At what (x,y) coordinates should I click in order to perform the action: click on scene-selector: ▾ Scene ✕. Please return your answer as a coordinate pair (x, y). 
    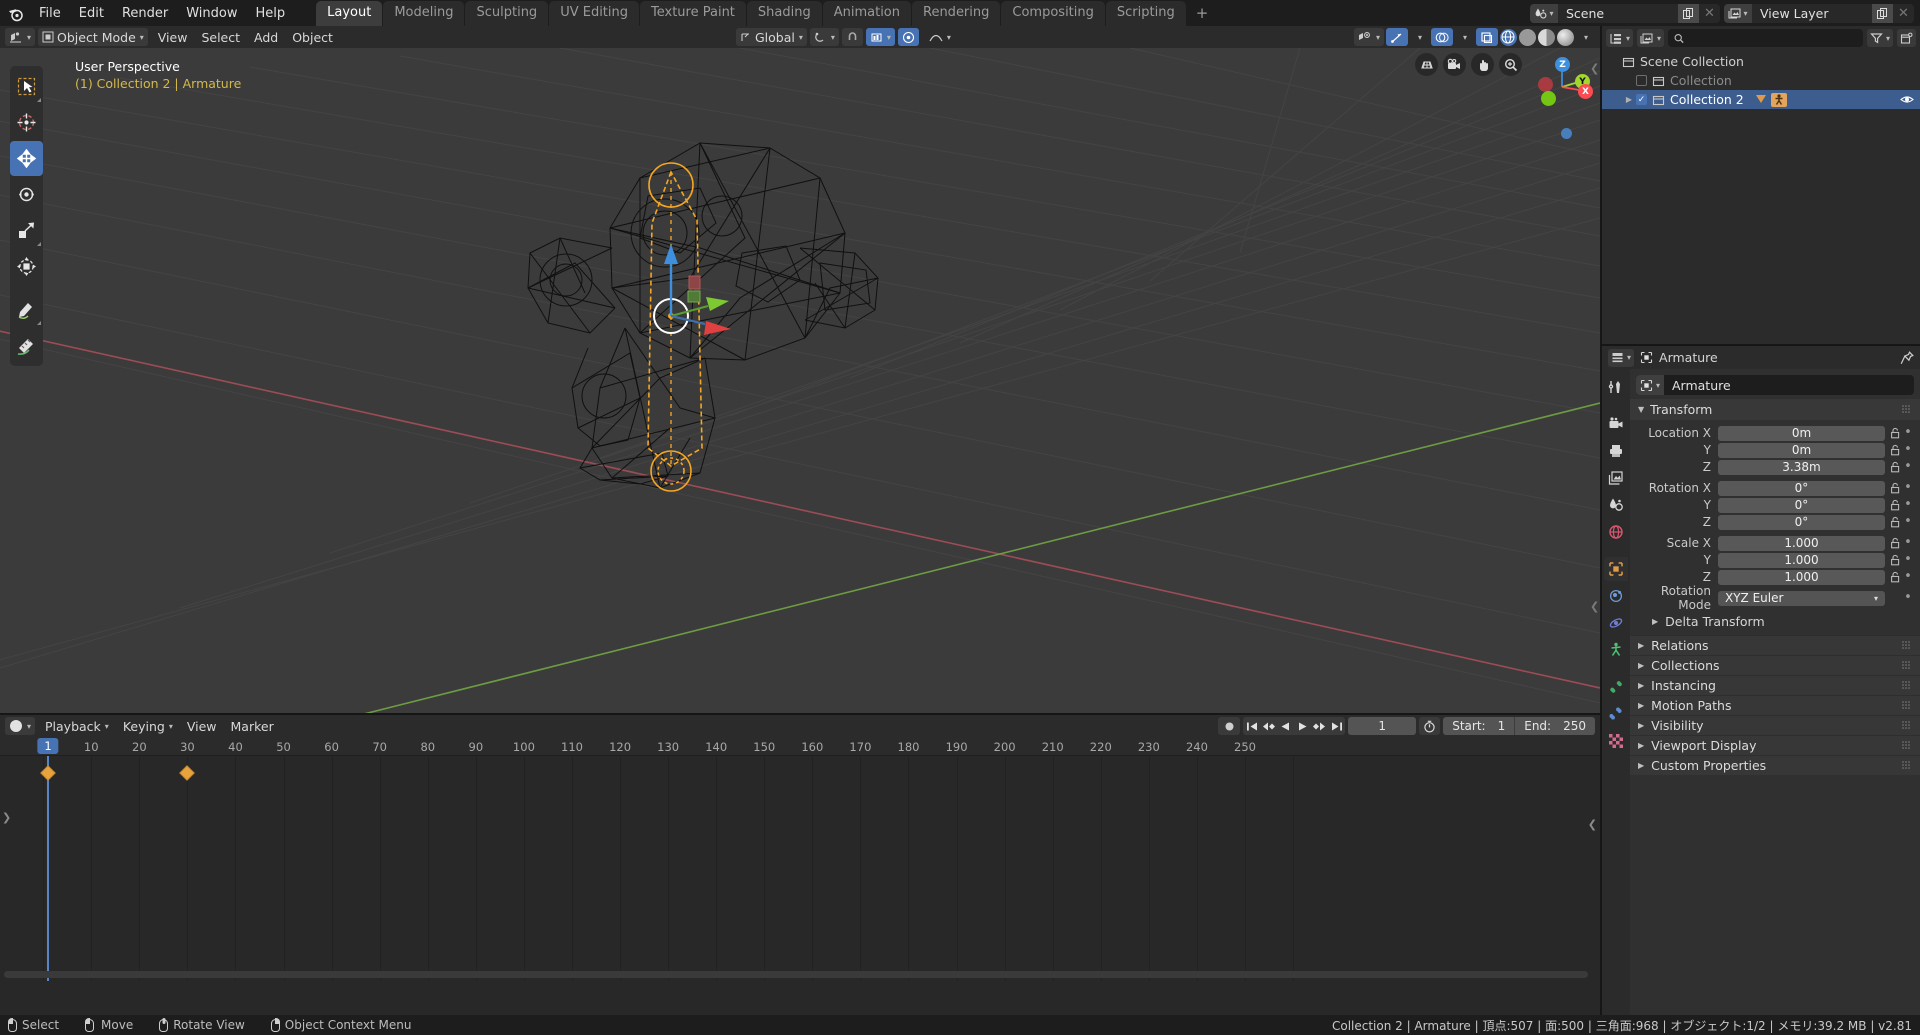
    Looking at the image, I should click on (1625, 13).